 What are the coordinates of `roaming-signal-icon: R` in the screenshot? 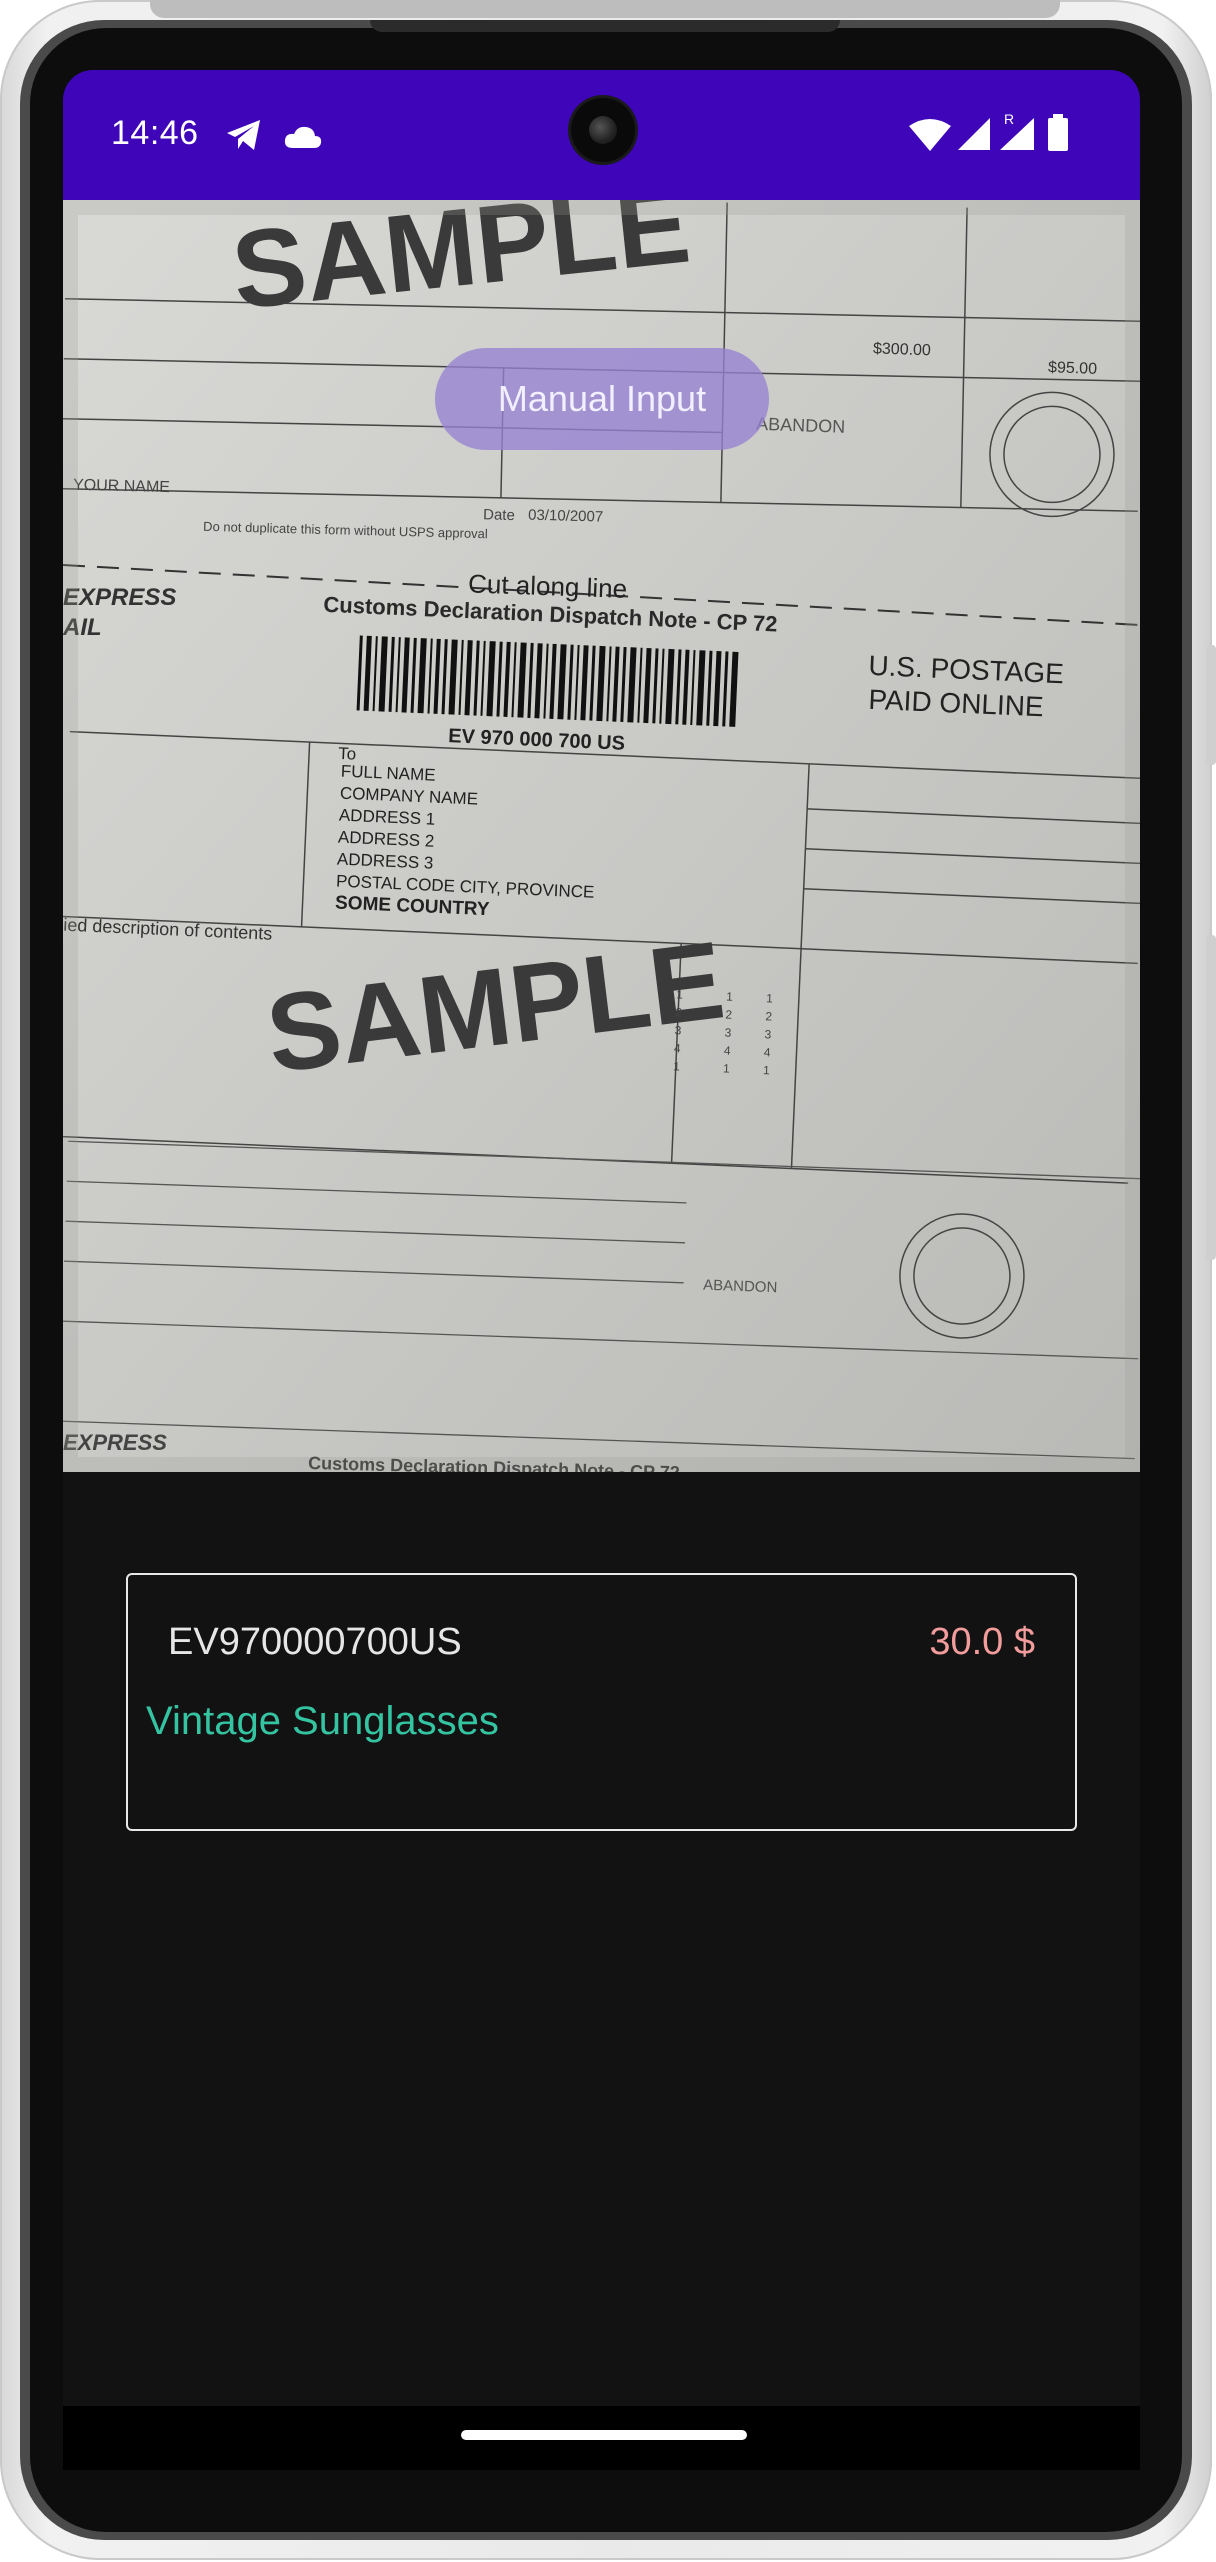 It's located at (1016, 133).